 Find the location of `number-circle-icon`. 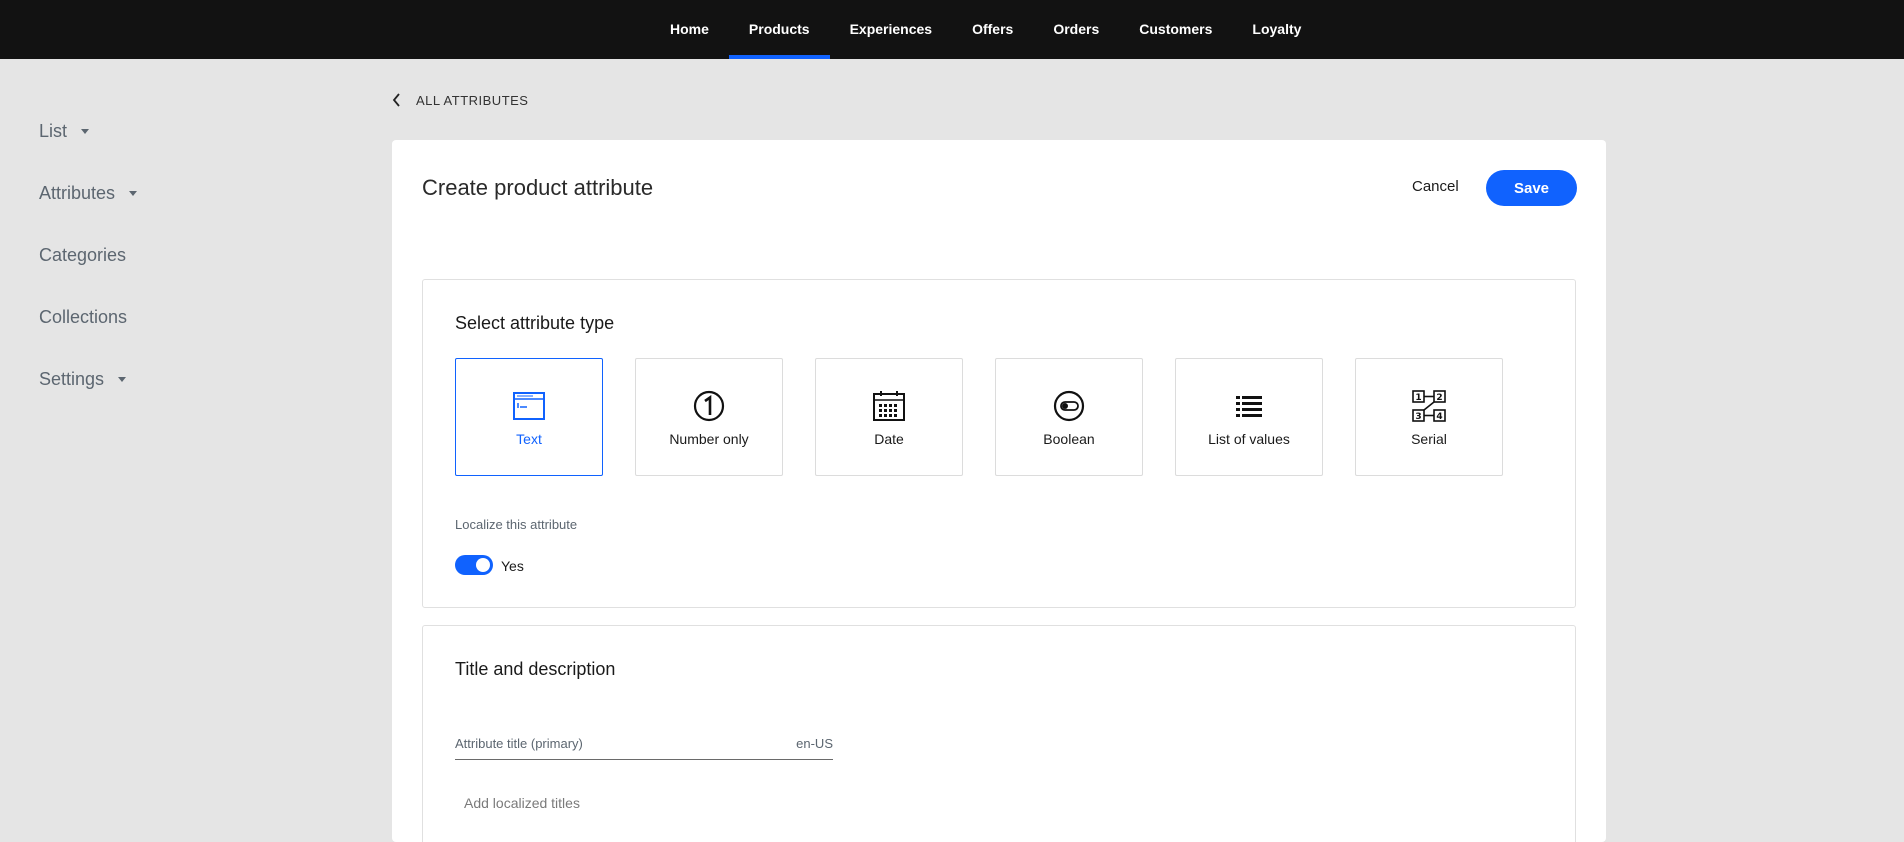

number-circle-icon is located at coordinates (709, 406).